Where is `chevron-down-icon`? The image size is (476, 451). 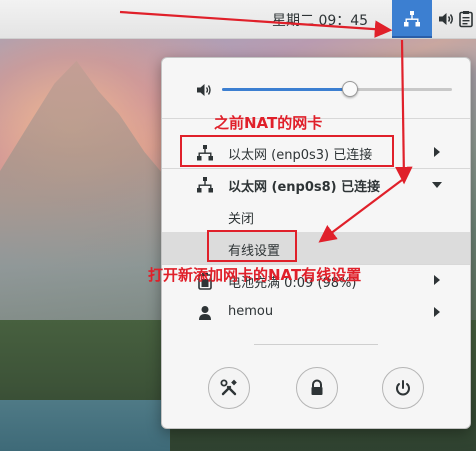 chevron-down-icon is located at coordinates (437, 185).